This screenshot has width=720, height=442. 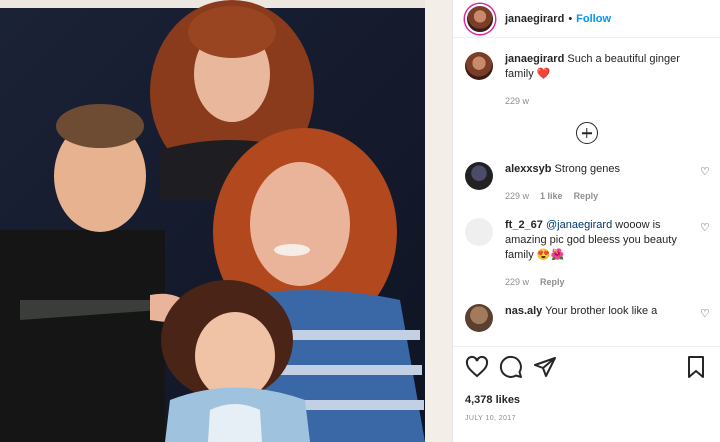 What do you see at coordinates (517, 101) in the screenshot?
I see `caption-age: 229 w` at bounding box center [517, 101].